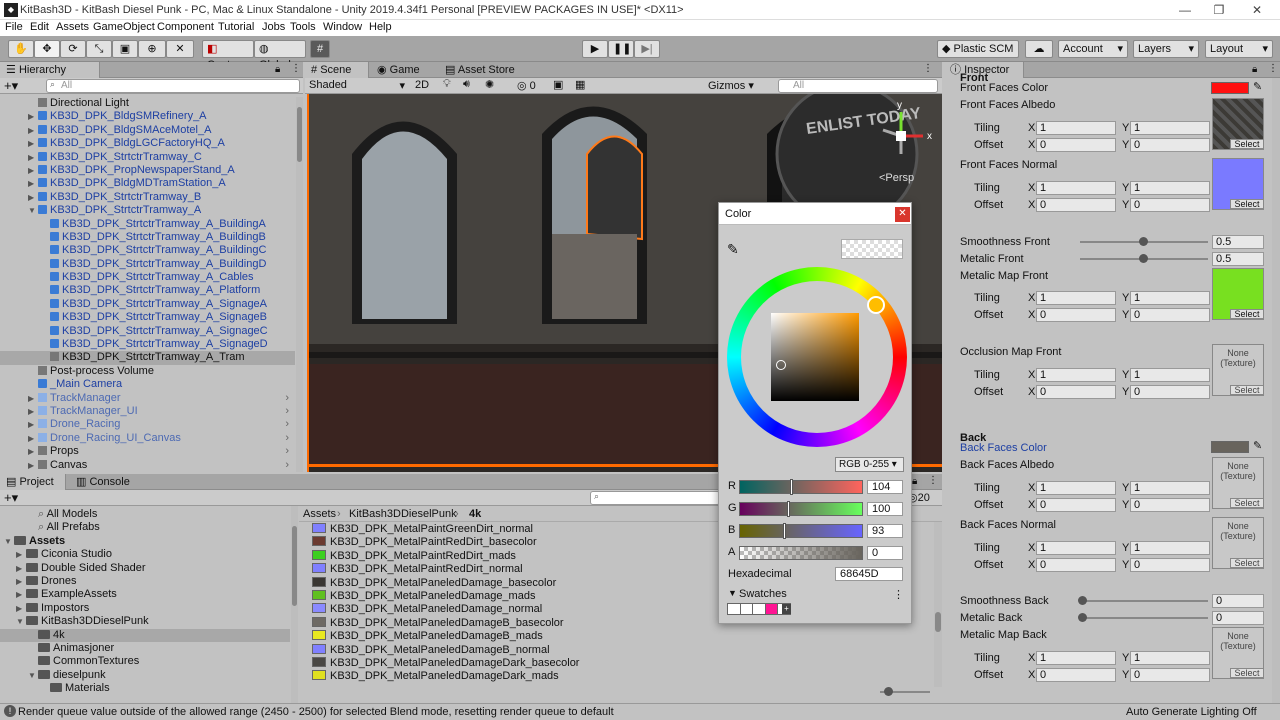 Image resolution: width=1280 pixels, height=720 pixels. What do you see at coordinates (526, 85) in the screenshot?
I see `hidden-objects-toggle: ◎ 0` at bounding box center [526, 85].